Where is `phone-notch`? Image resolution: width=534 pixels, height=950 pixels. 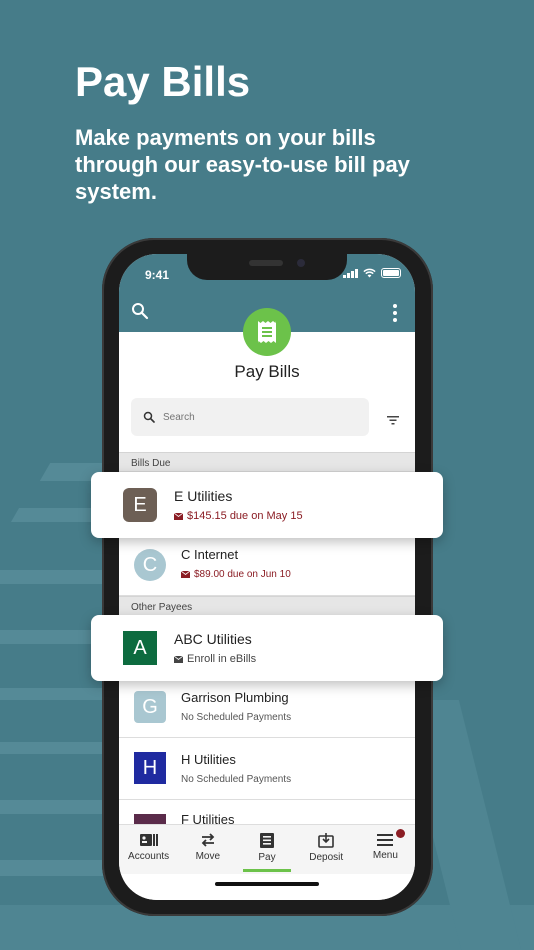 phone-notch is located at coordinates (267, 265).